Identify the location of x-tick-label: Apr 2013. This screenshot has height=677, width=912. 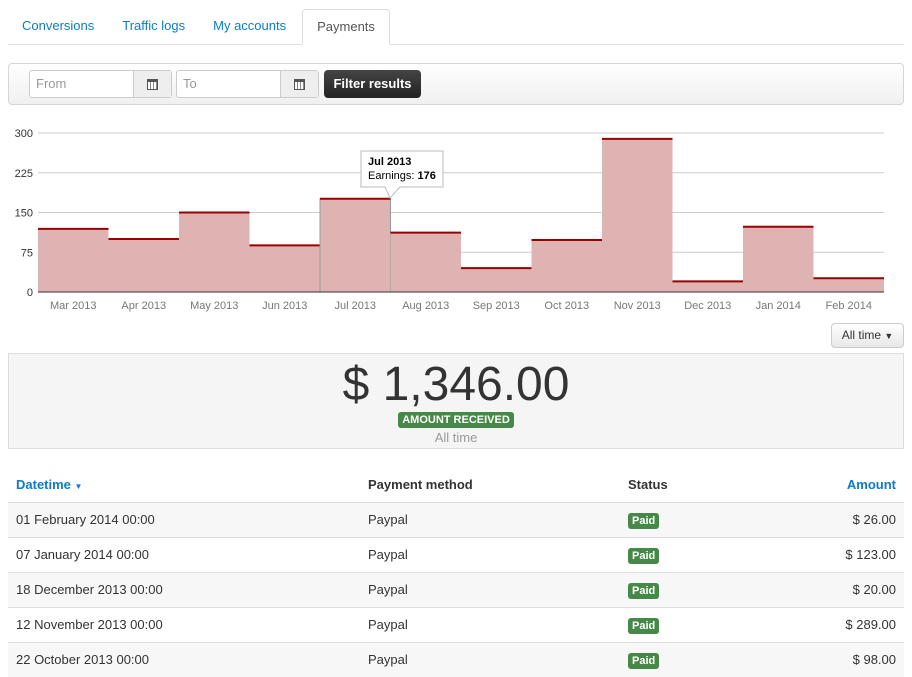
(143, 306).